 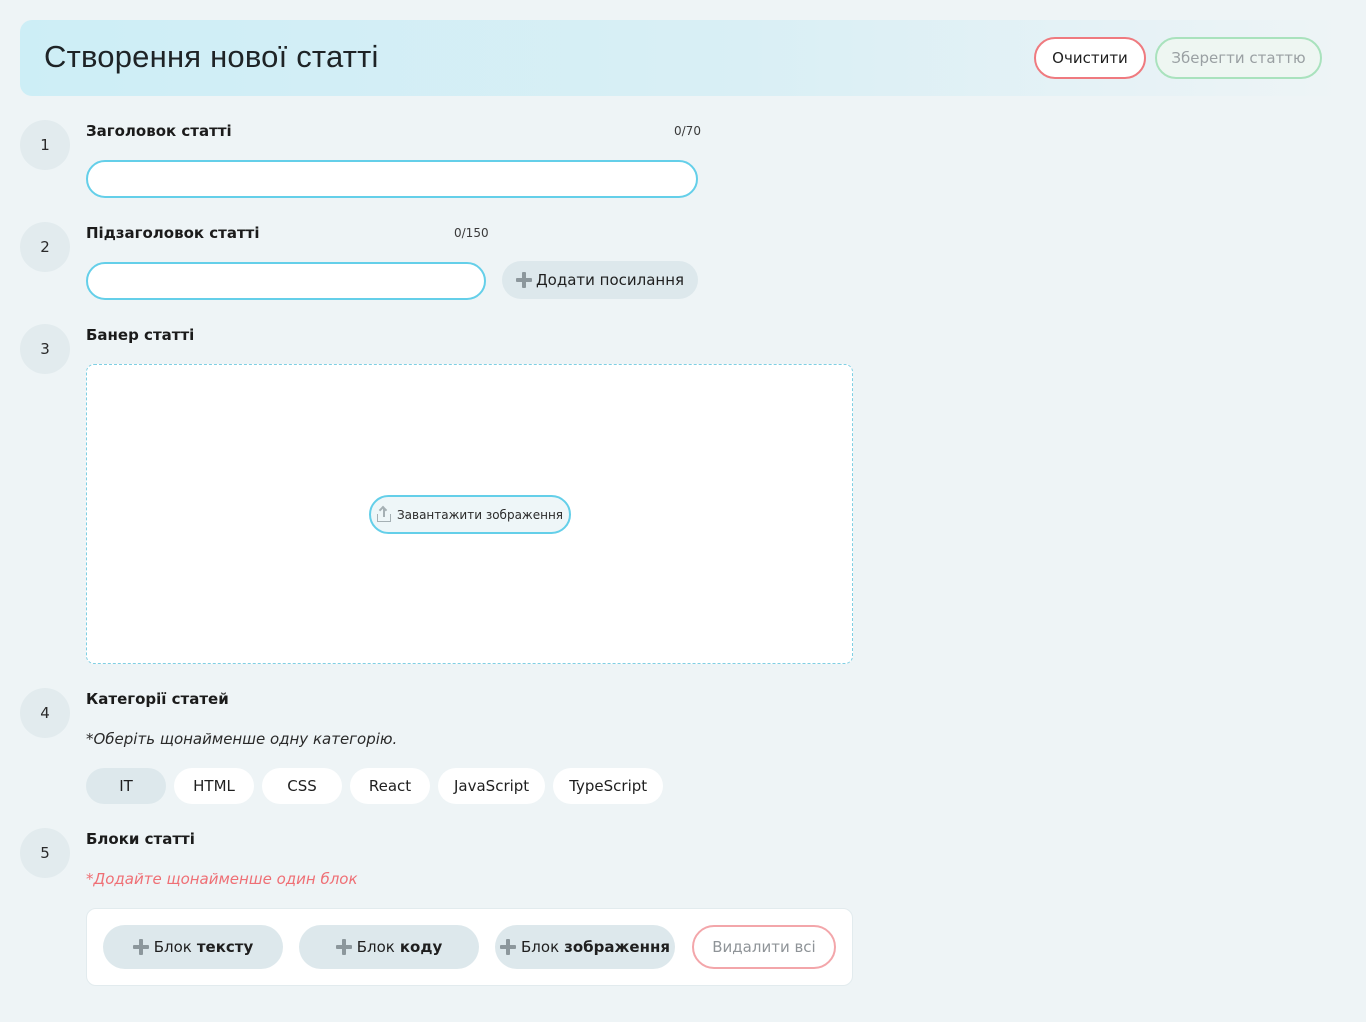 I want to click on step-number-1: 1, so click(x=45, y=145).